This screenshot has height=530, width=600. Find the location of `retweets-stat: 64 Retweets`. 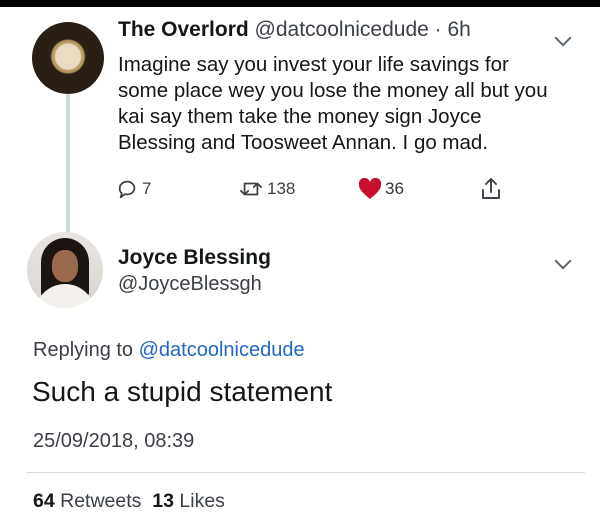

retweets-stat: 64 Retweets is located at coordinates (87, 501).